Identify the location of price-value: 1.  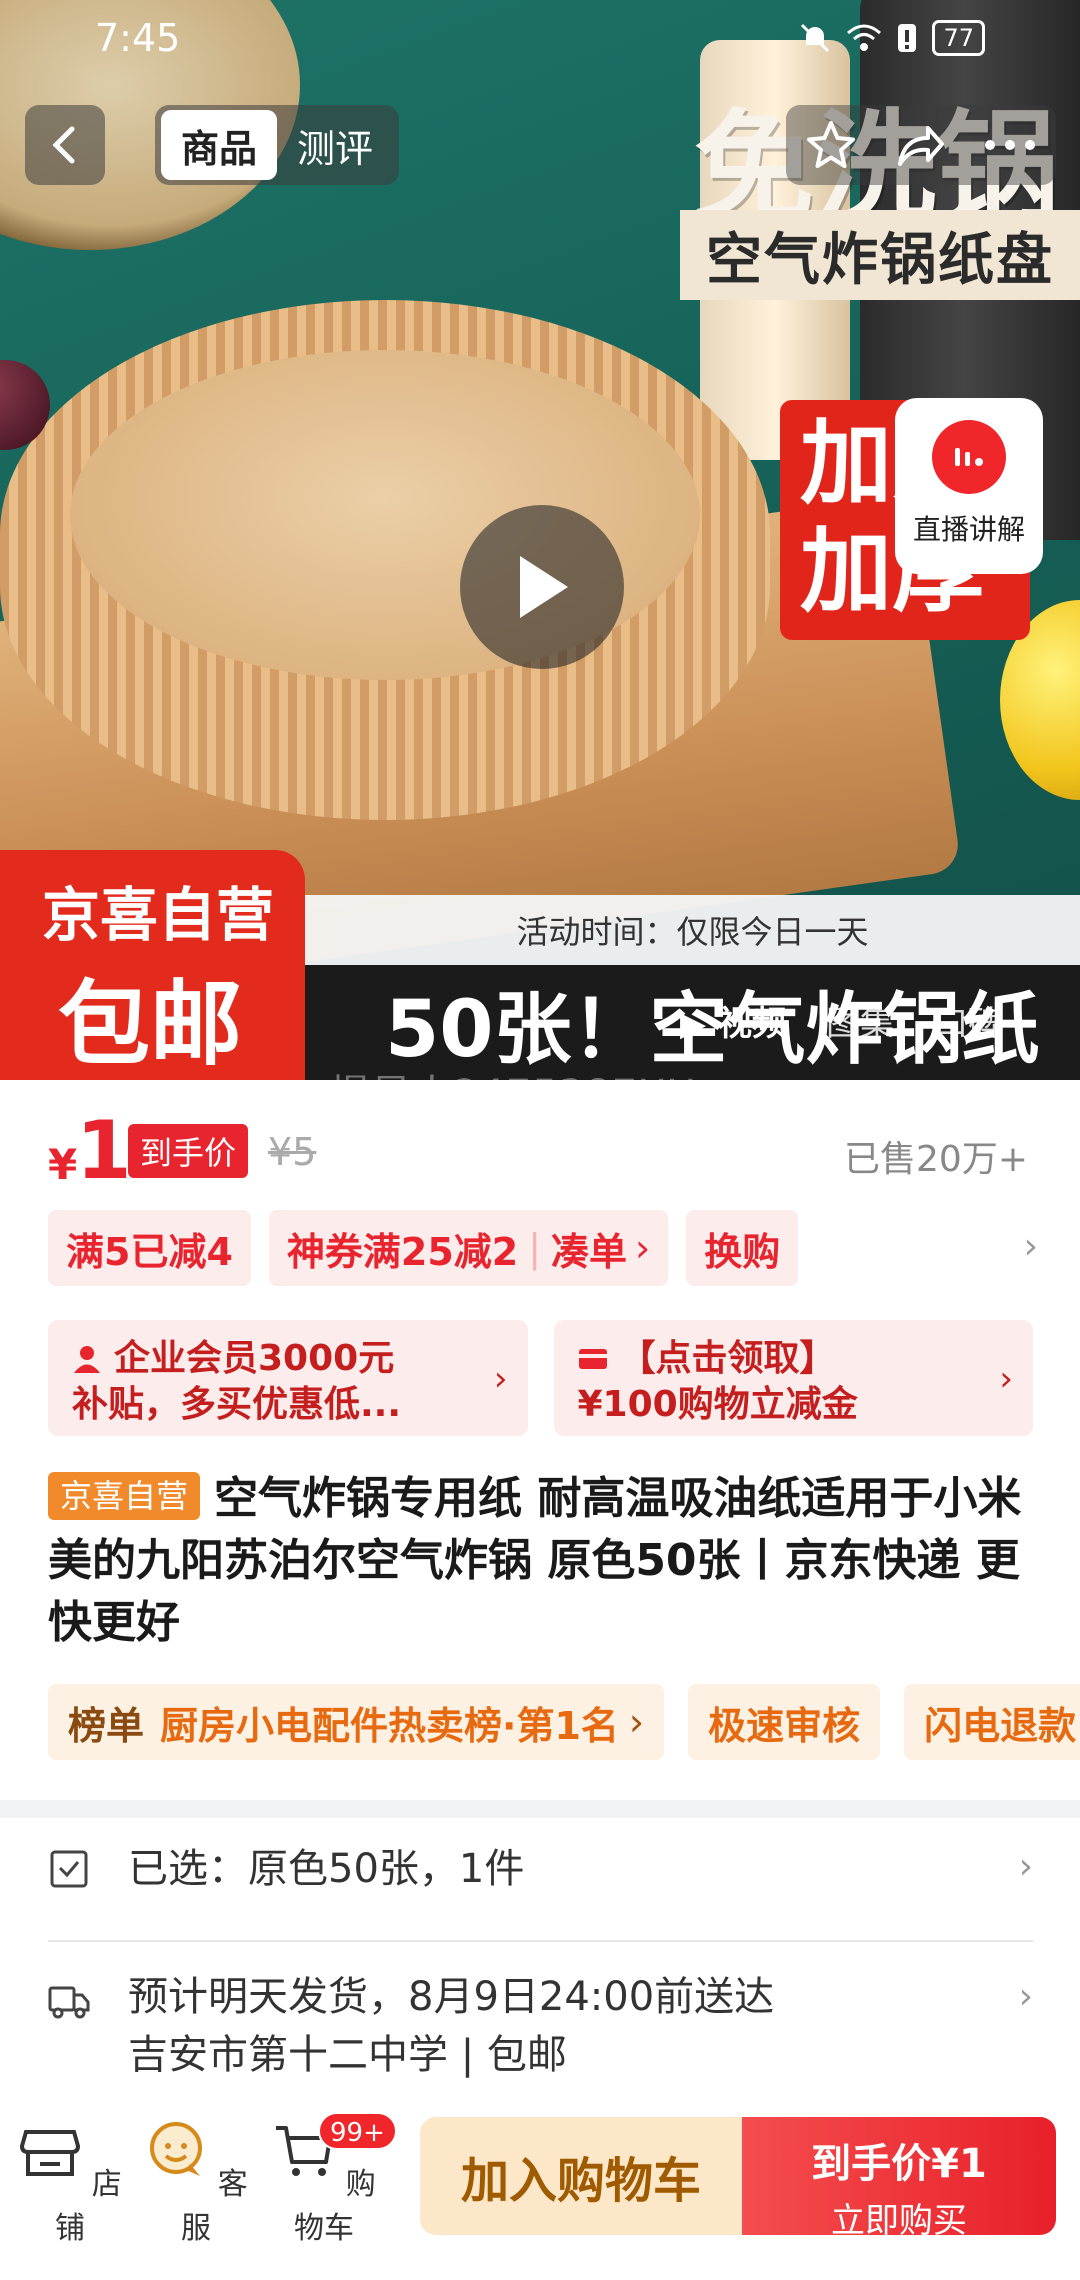
(104, 1150).